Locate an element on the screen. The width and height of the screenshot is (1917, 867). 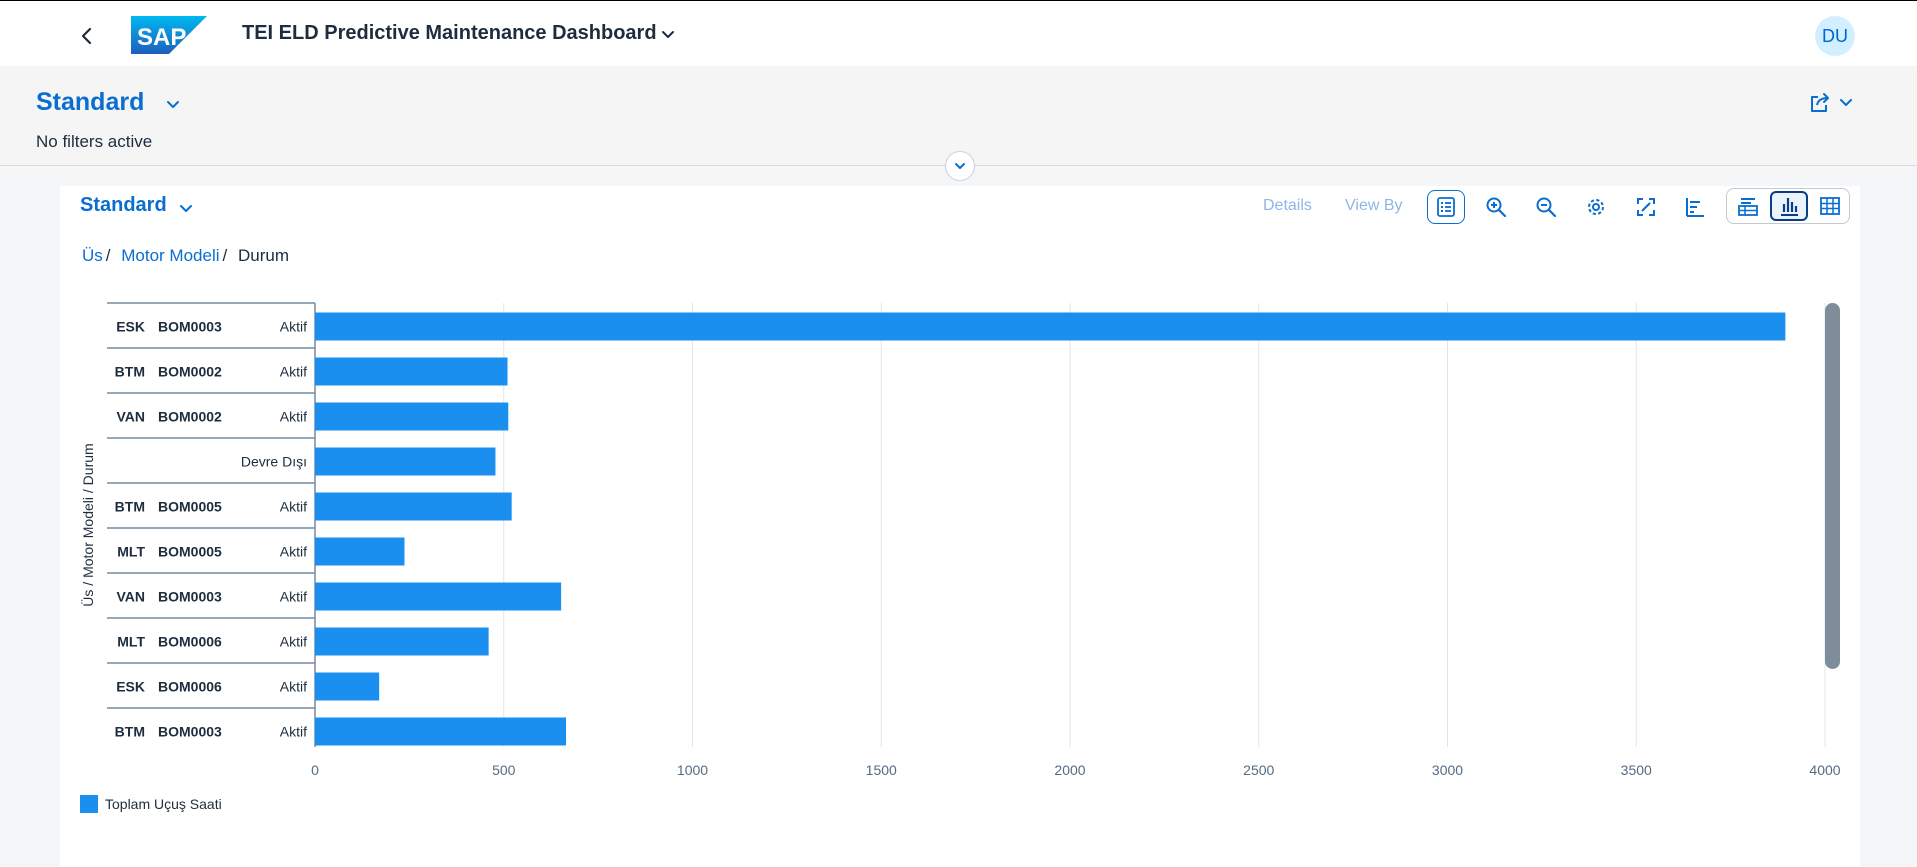
x-tick-label: 3000 is located at coordinates (1447, 770).